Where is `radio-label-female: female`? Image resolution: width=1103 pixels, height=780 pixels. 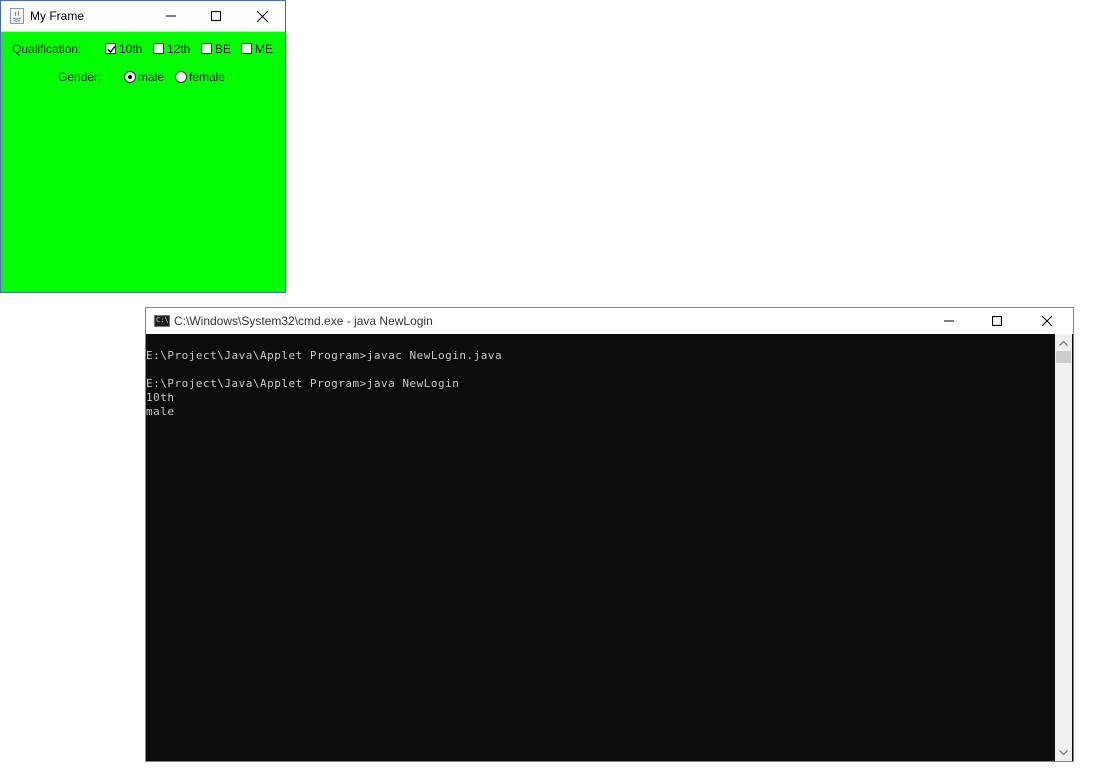
radio-label-female: female is located at coordinates (207, 77).